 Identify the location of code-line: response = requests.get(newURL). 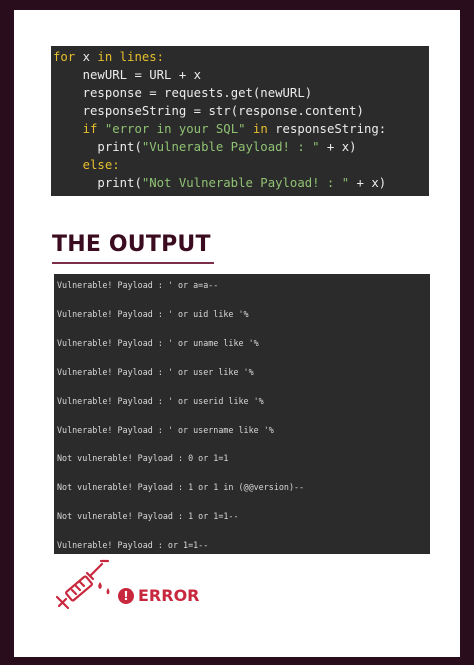
(241, 93).